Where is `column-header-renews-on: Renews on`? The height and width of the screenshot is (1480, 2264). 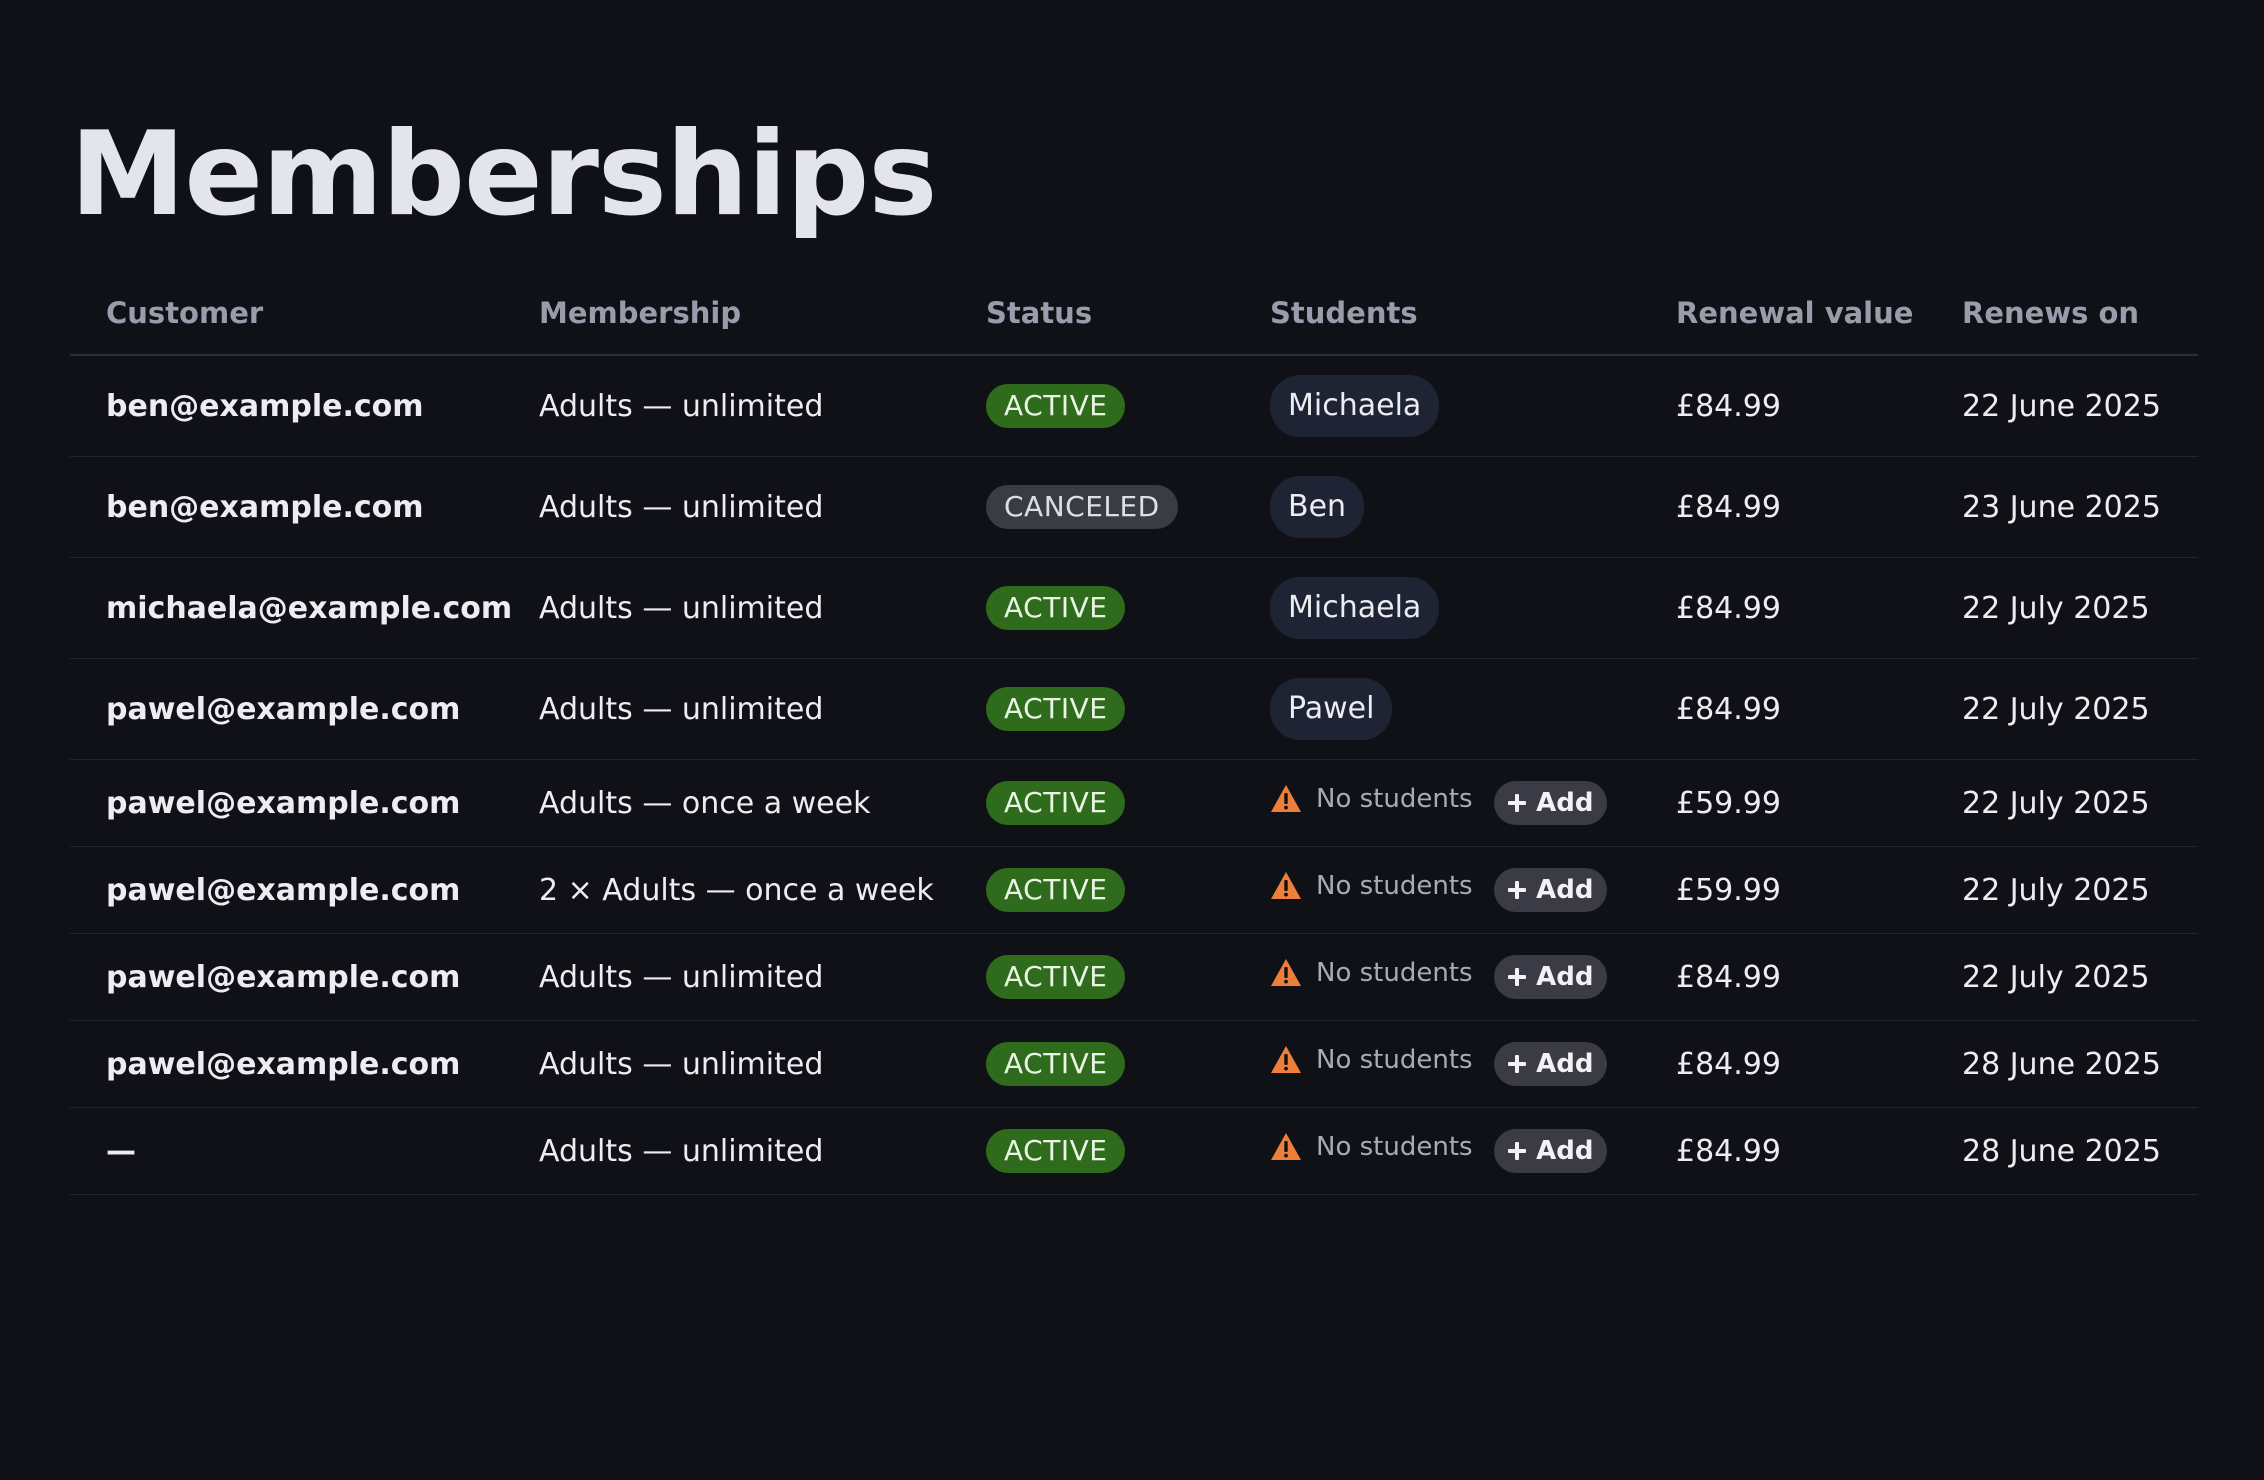
column-header-renews-on: Renews on is located at coordinates (2062, 314).